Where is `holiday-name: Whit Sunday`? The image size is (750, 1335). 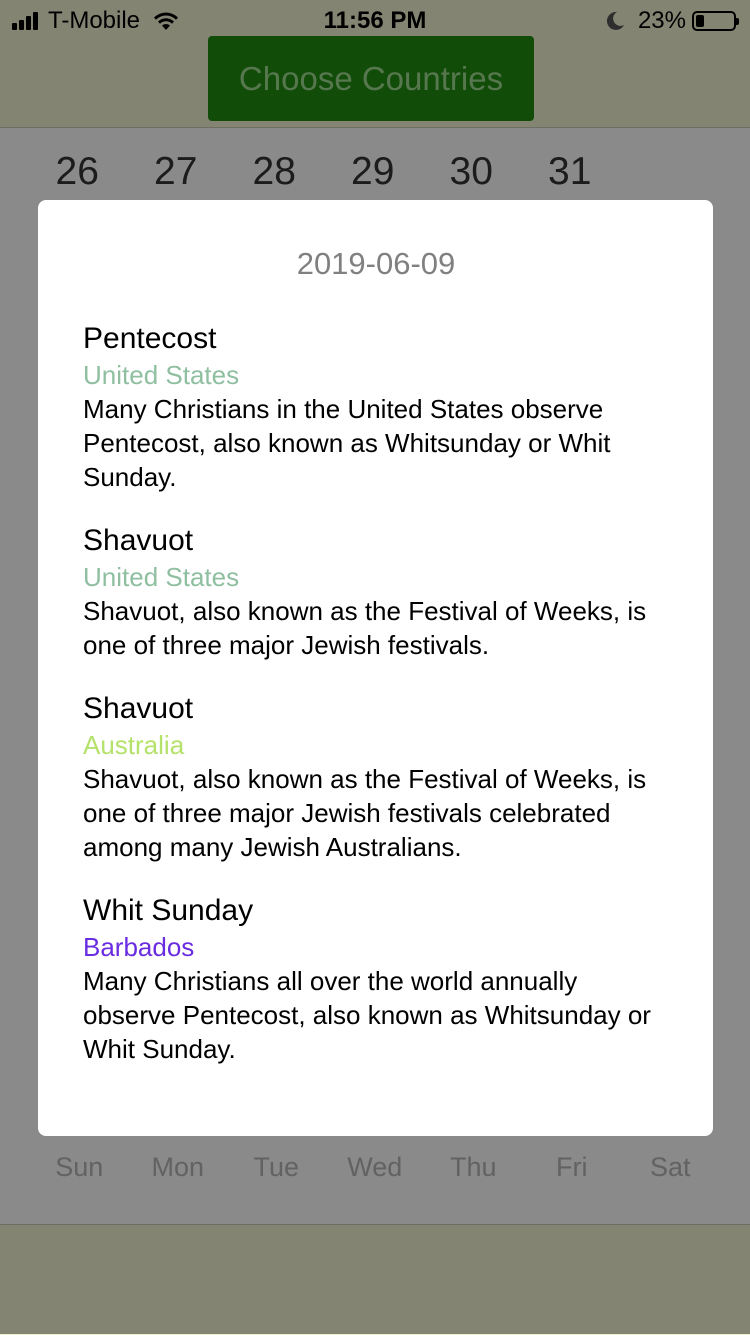 holiday-name: Whit Sunday is located at coordinates (168, 910).